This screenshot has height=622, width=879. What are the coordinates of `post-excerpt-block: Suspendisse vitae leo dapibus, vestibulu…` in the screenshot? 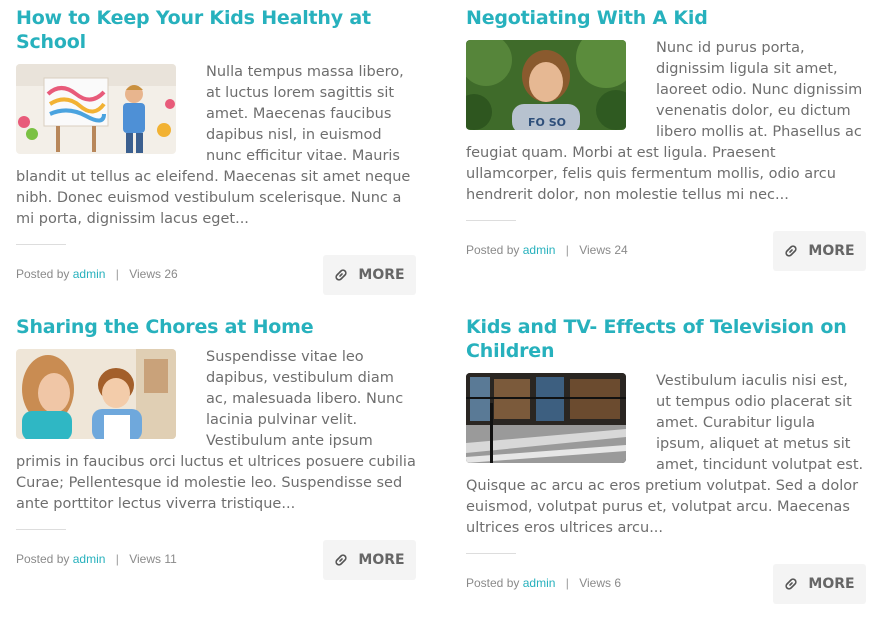 It's located at (216, 431).